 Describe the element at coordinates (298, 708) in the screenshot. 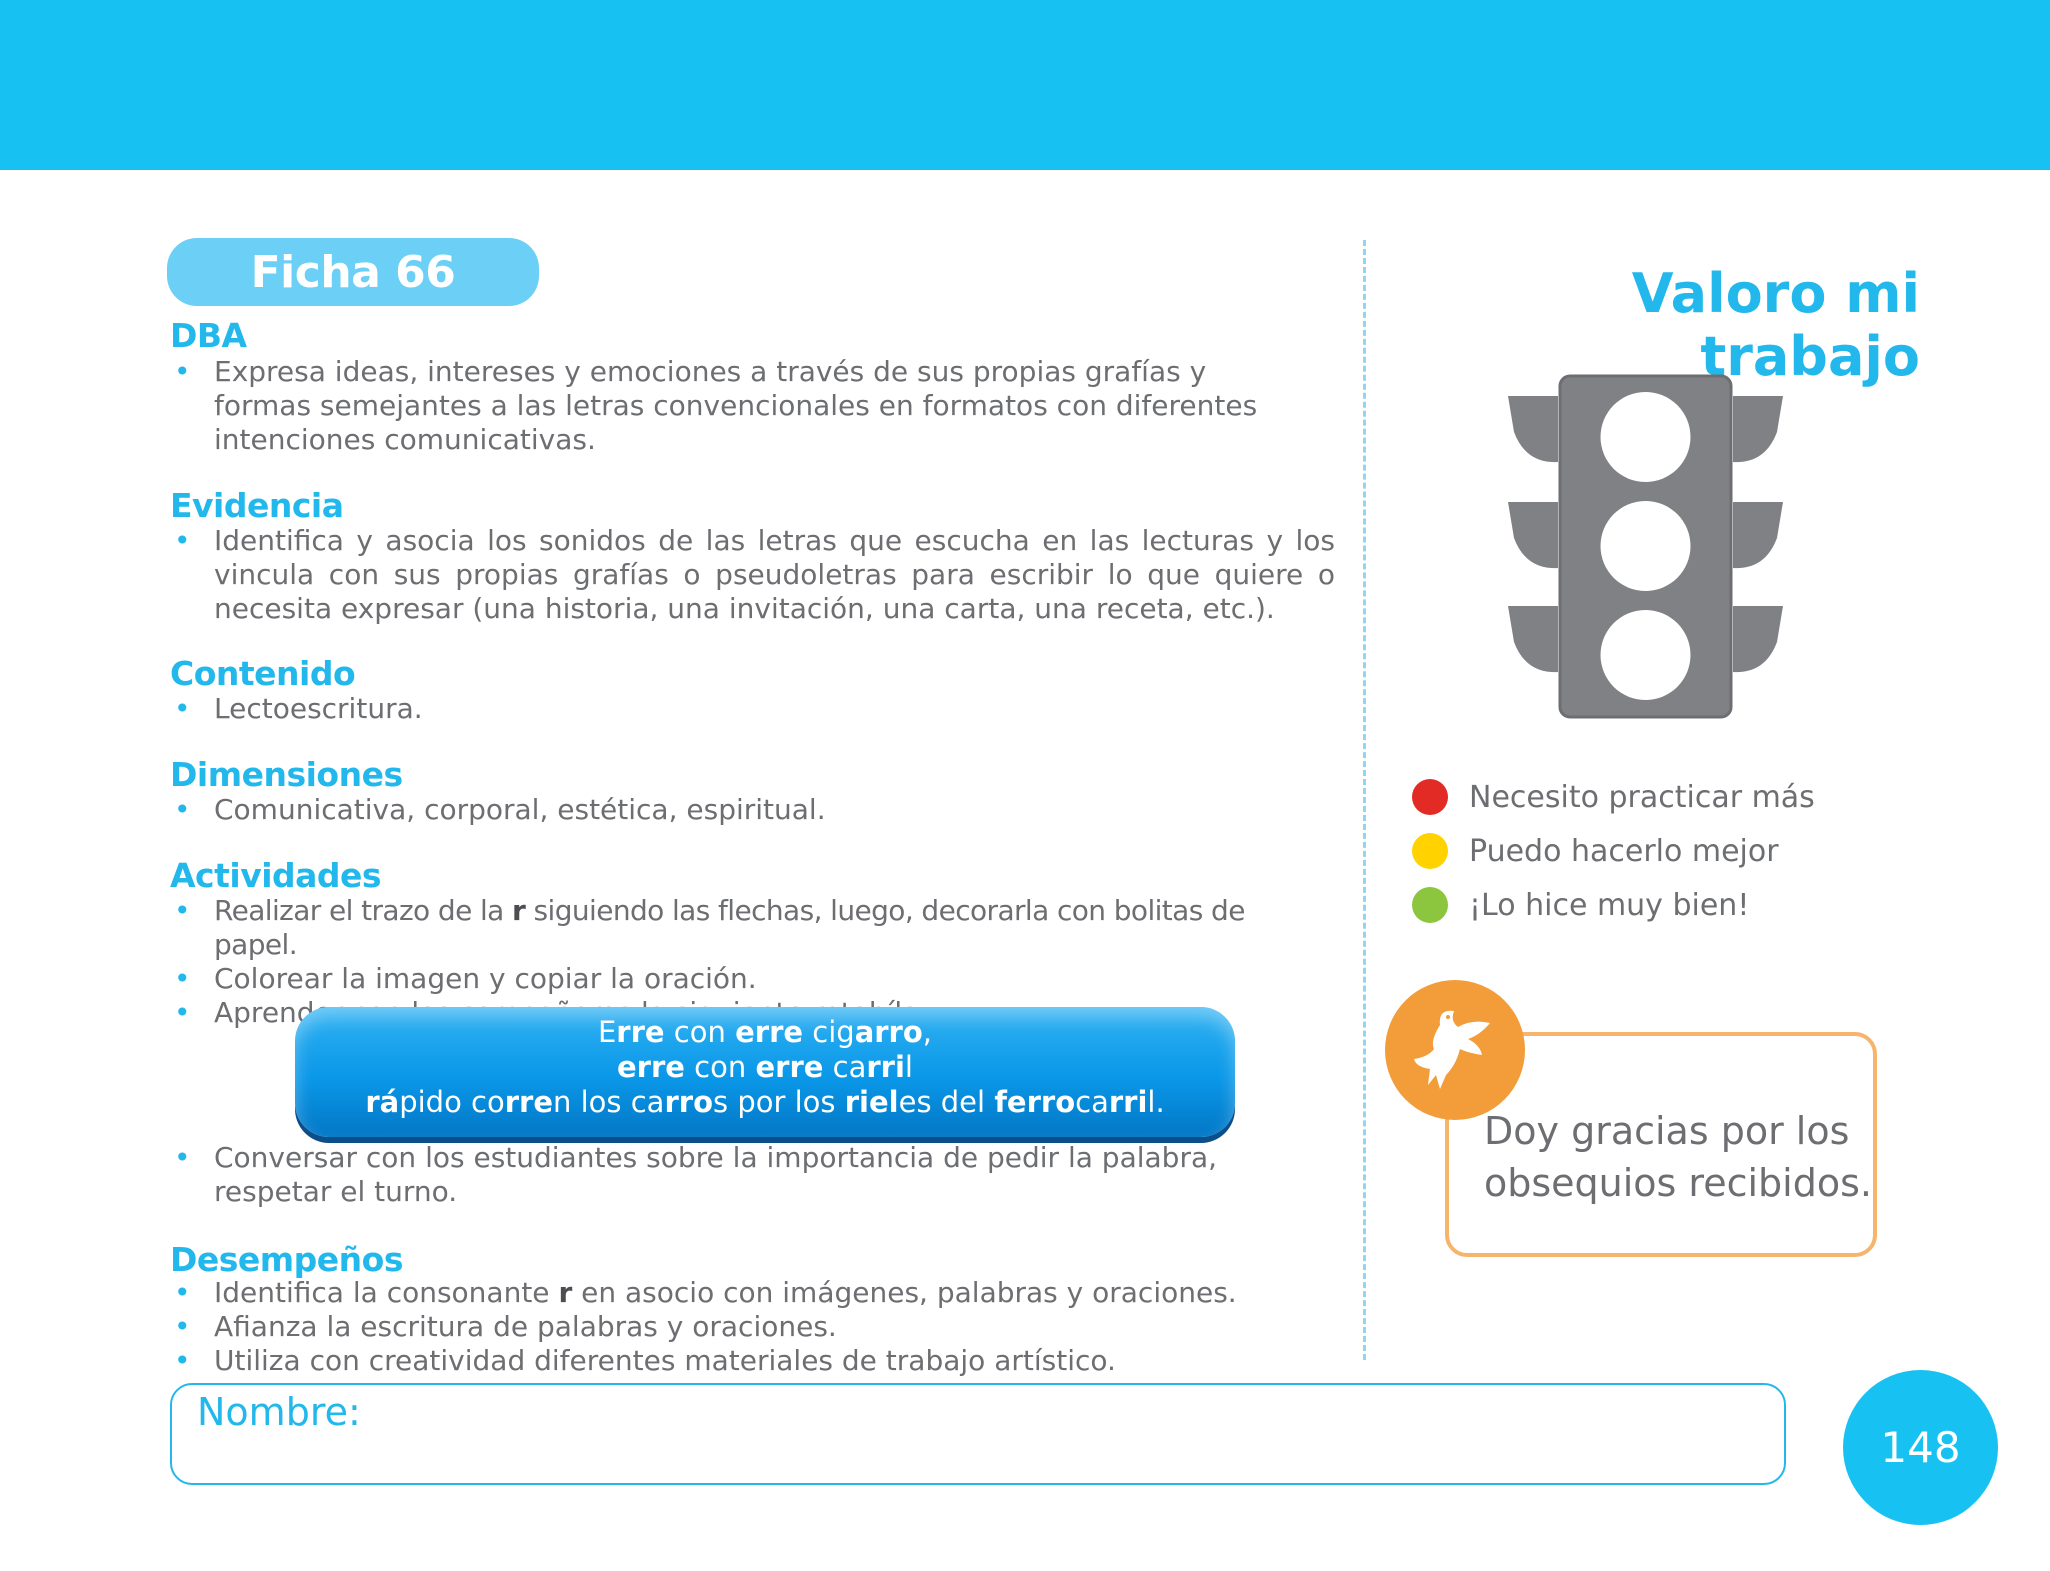

I see `list-item: • Lectoescritura.` at that location.